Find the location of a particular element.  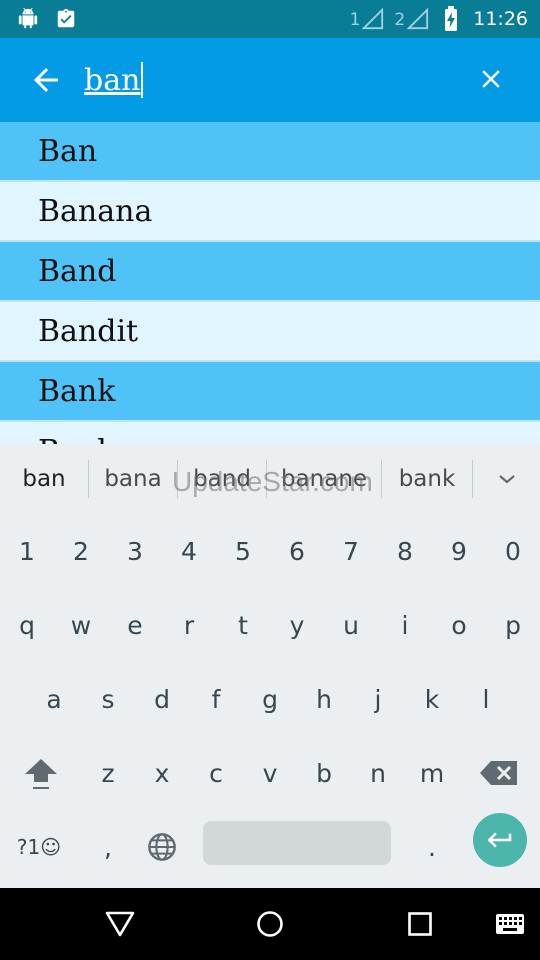

key: r is located at coordinates (189, 625).